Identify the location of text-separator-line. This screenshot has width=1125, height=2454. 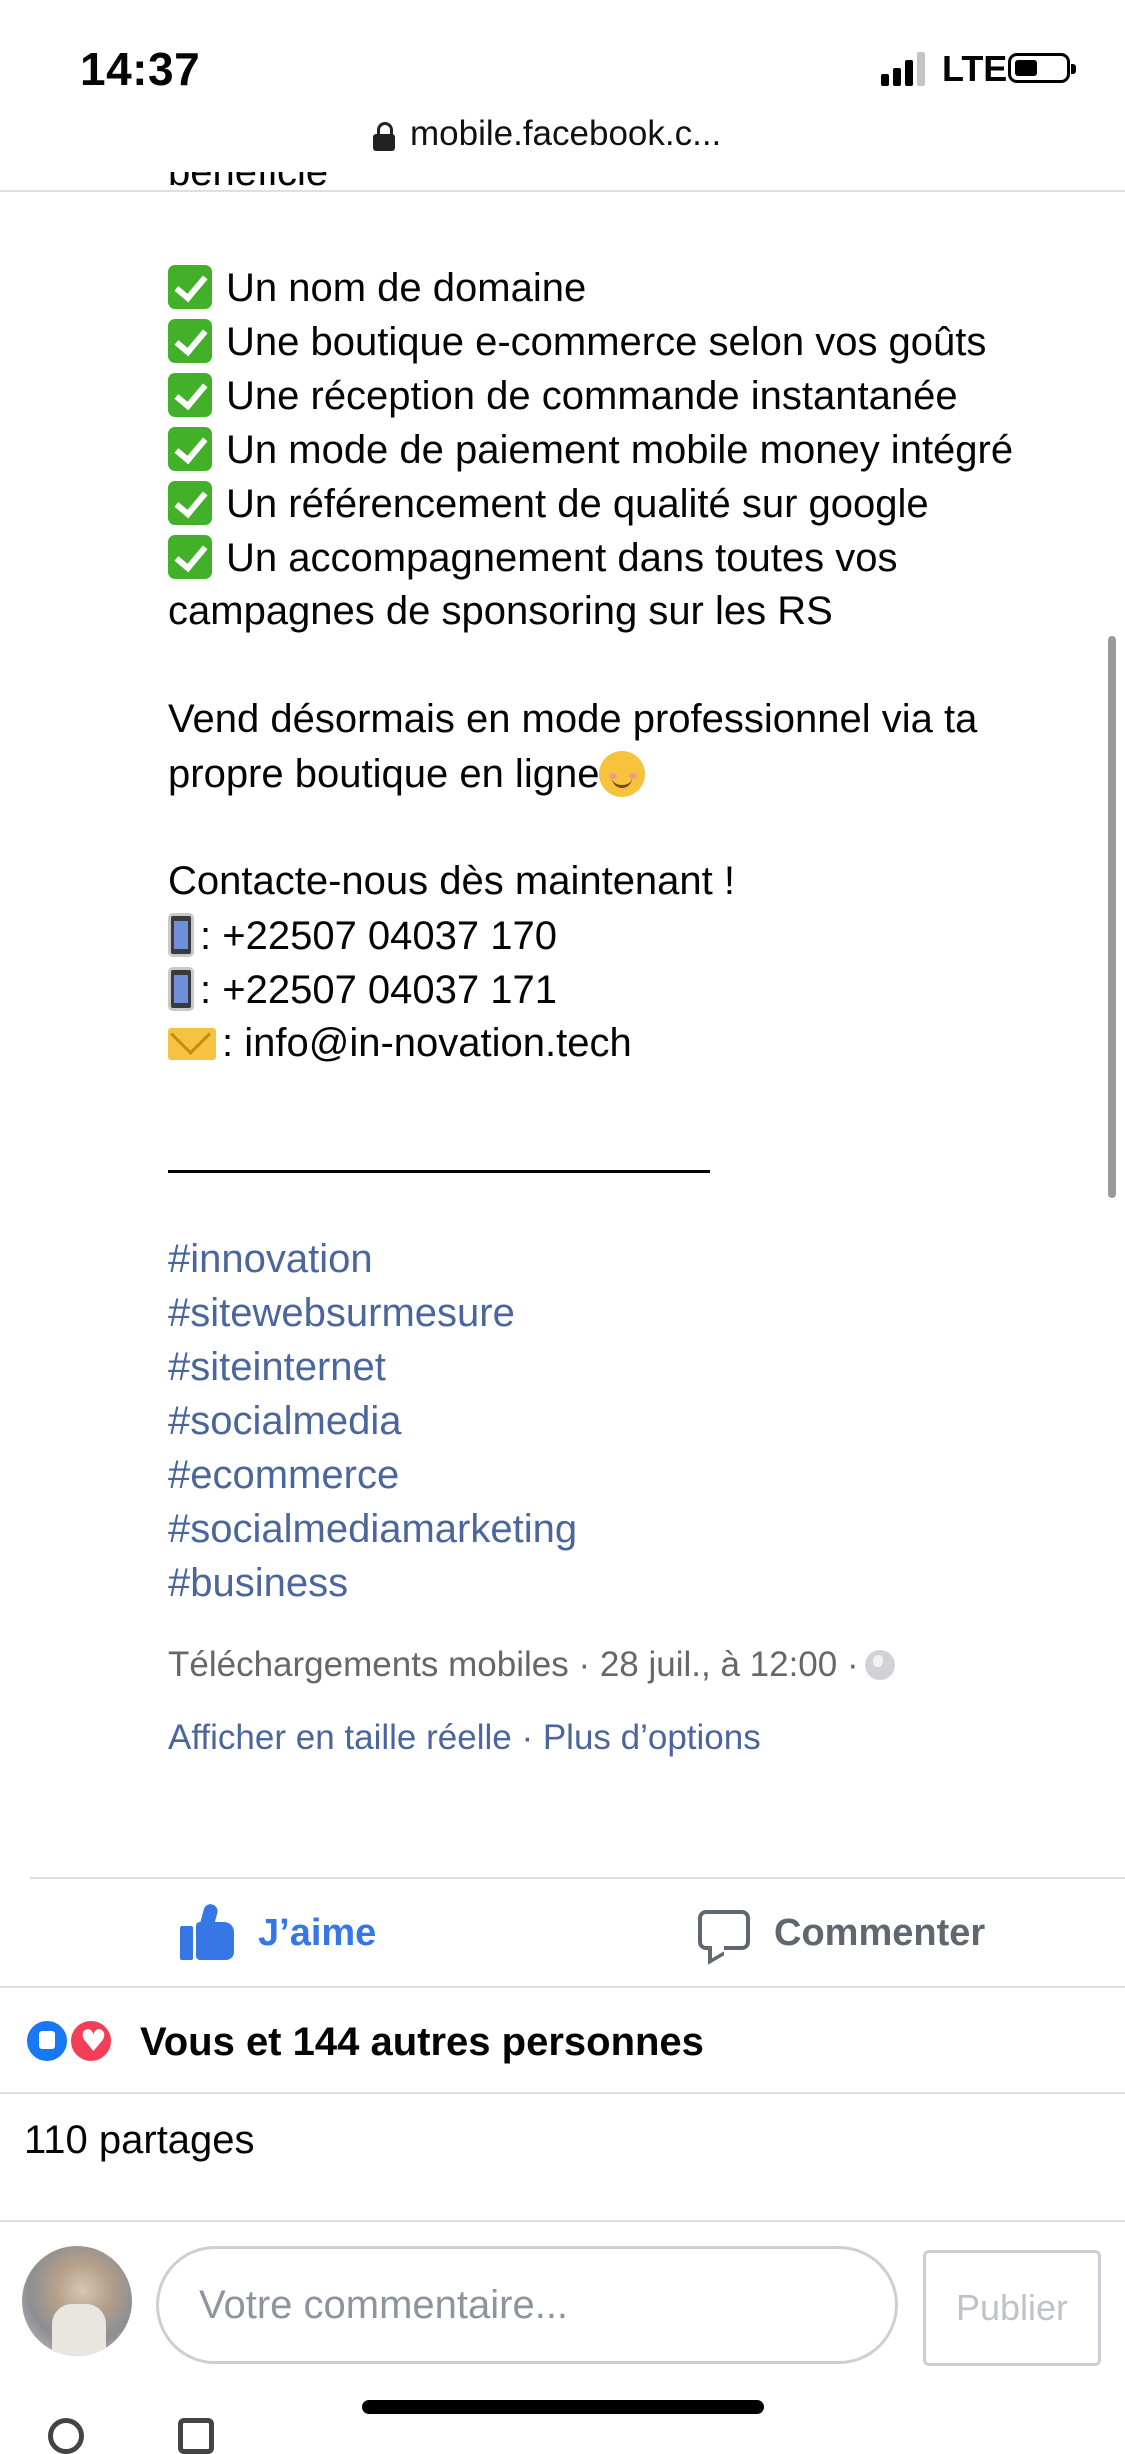
(439, 1171).